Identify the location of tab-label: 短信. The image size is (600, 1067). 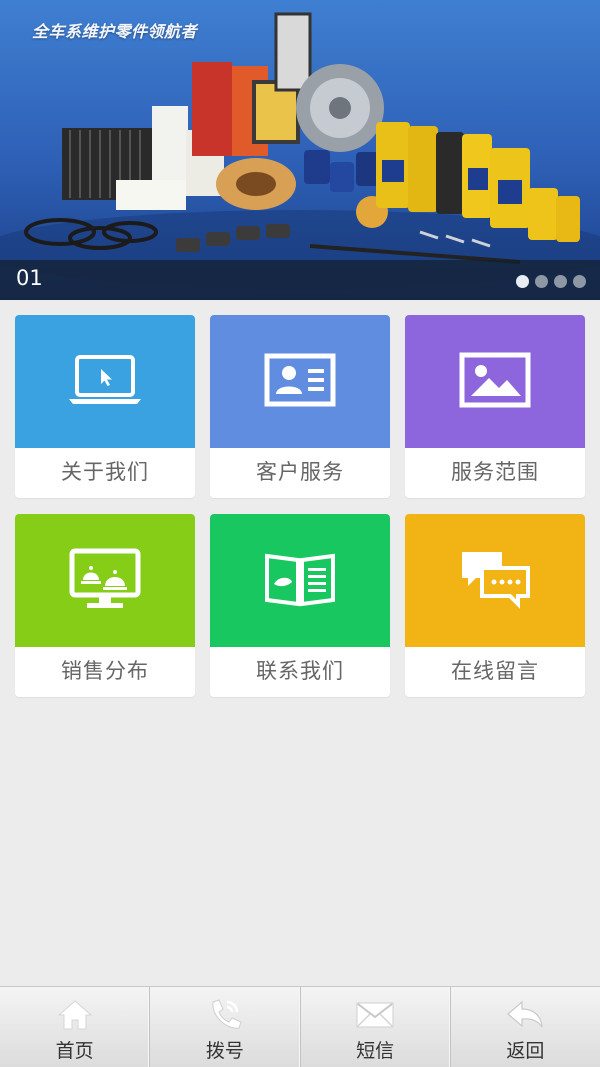
(375, 1051).